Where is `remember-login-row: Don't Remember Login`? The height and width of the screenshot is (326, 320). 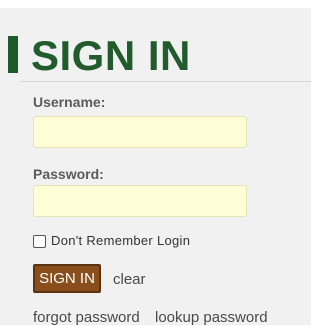 remember-login-row: Don't Remember Login is located at coordinates (111, 241).